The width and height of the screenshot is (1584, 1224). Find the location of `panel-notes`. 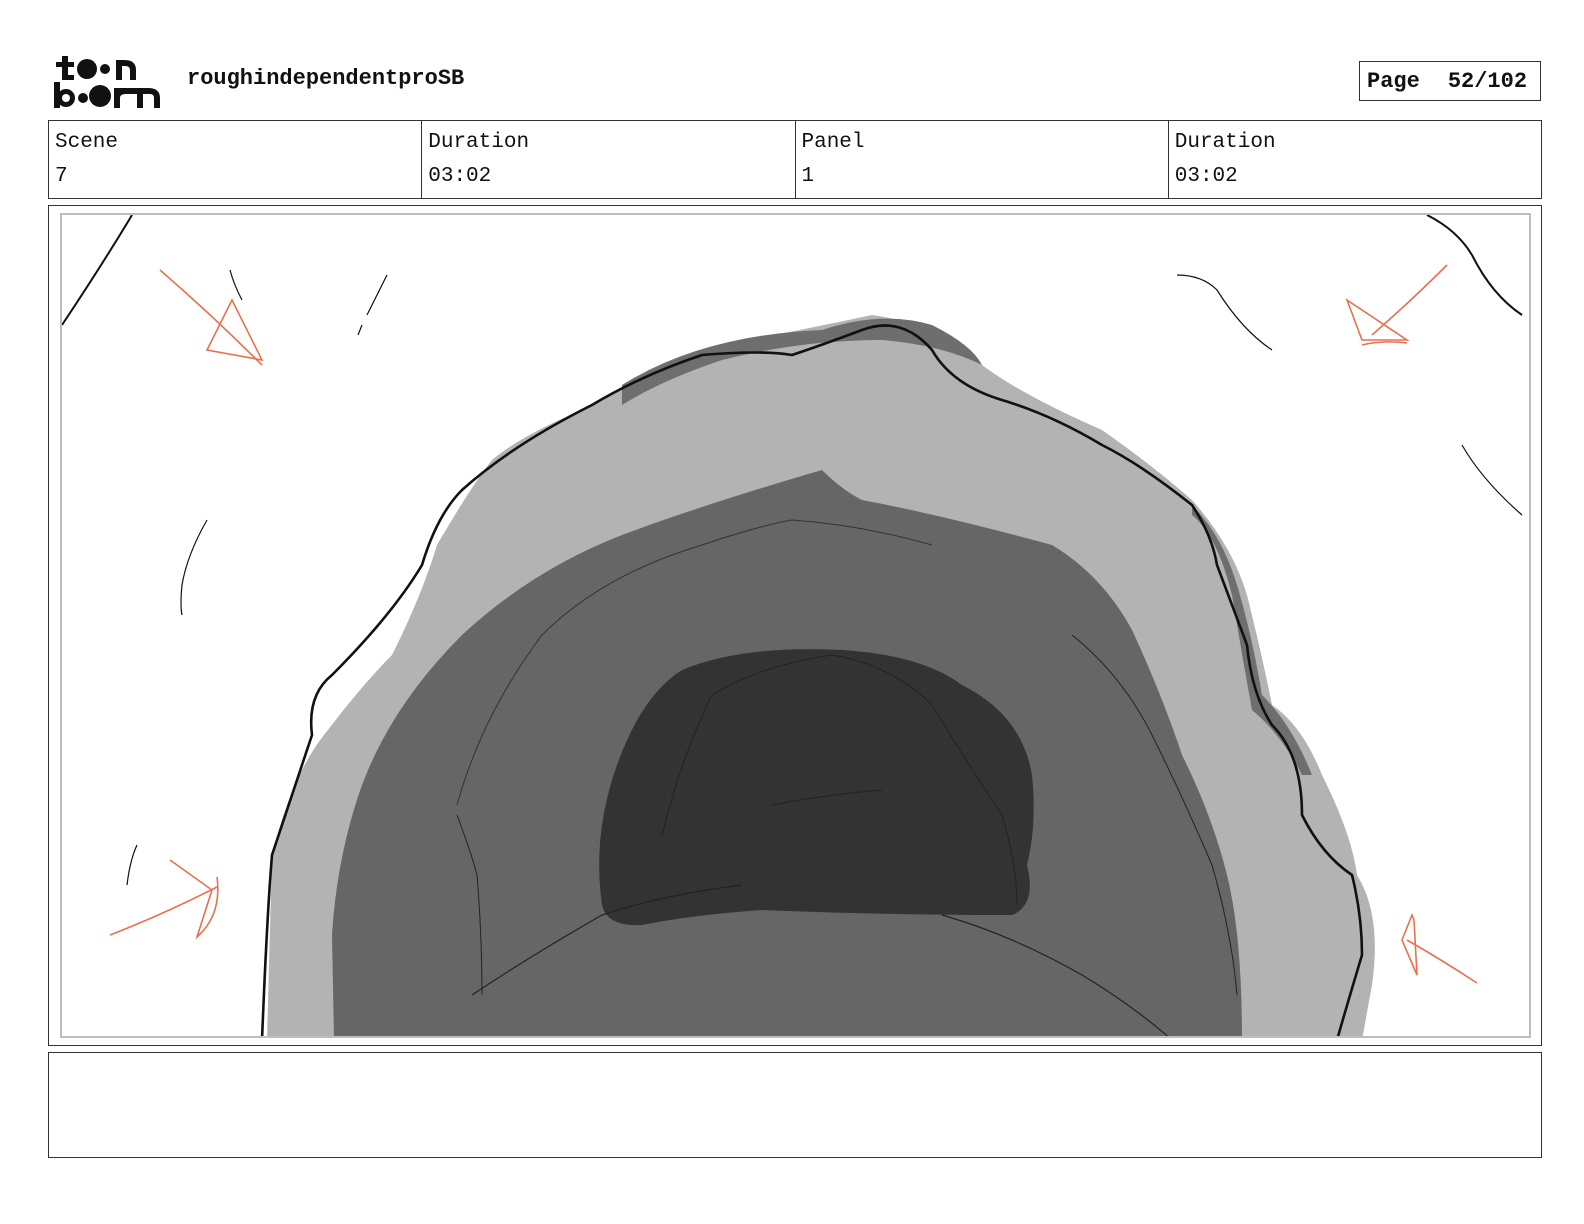

panel-notes is located at coordinates (795, 1105).